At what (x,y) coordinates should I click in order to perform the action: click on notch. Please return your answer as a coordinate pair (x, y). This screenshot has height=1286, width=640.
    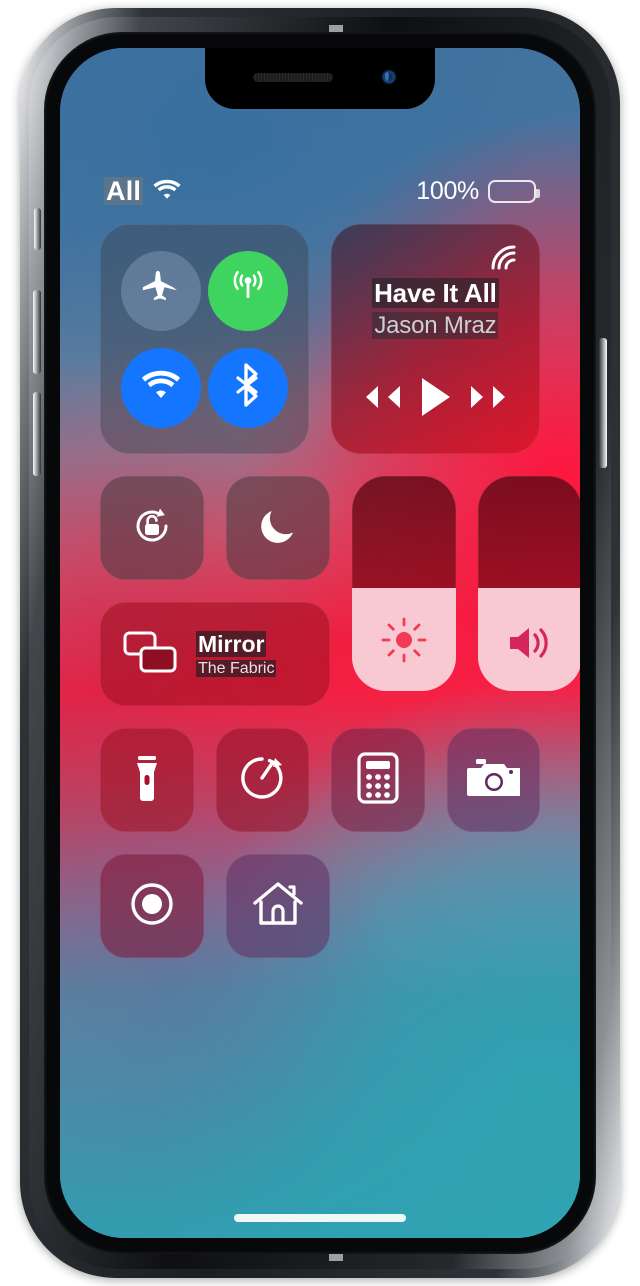
    Looking at the image, I should click on (320, 78).